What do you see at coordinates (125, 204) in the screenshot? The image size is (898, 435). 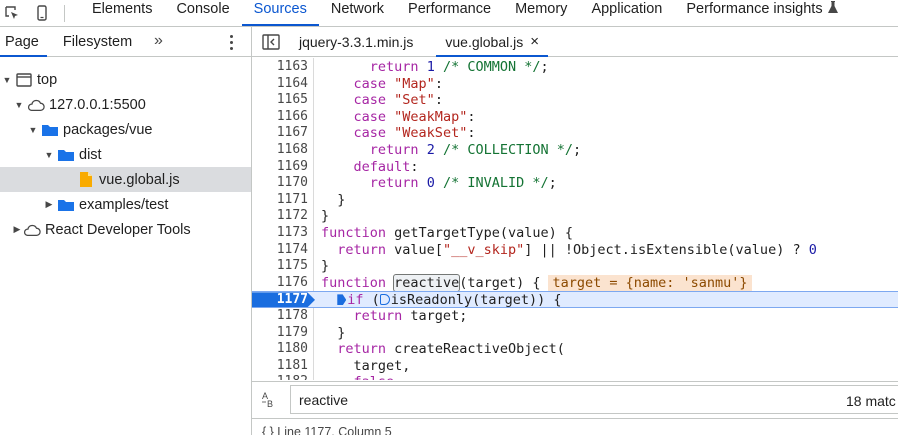 I see `tree-item-examples-test: ▶ examples/test` at bounding box center [125, 204].